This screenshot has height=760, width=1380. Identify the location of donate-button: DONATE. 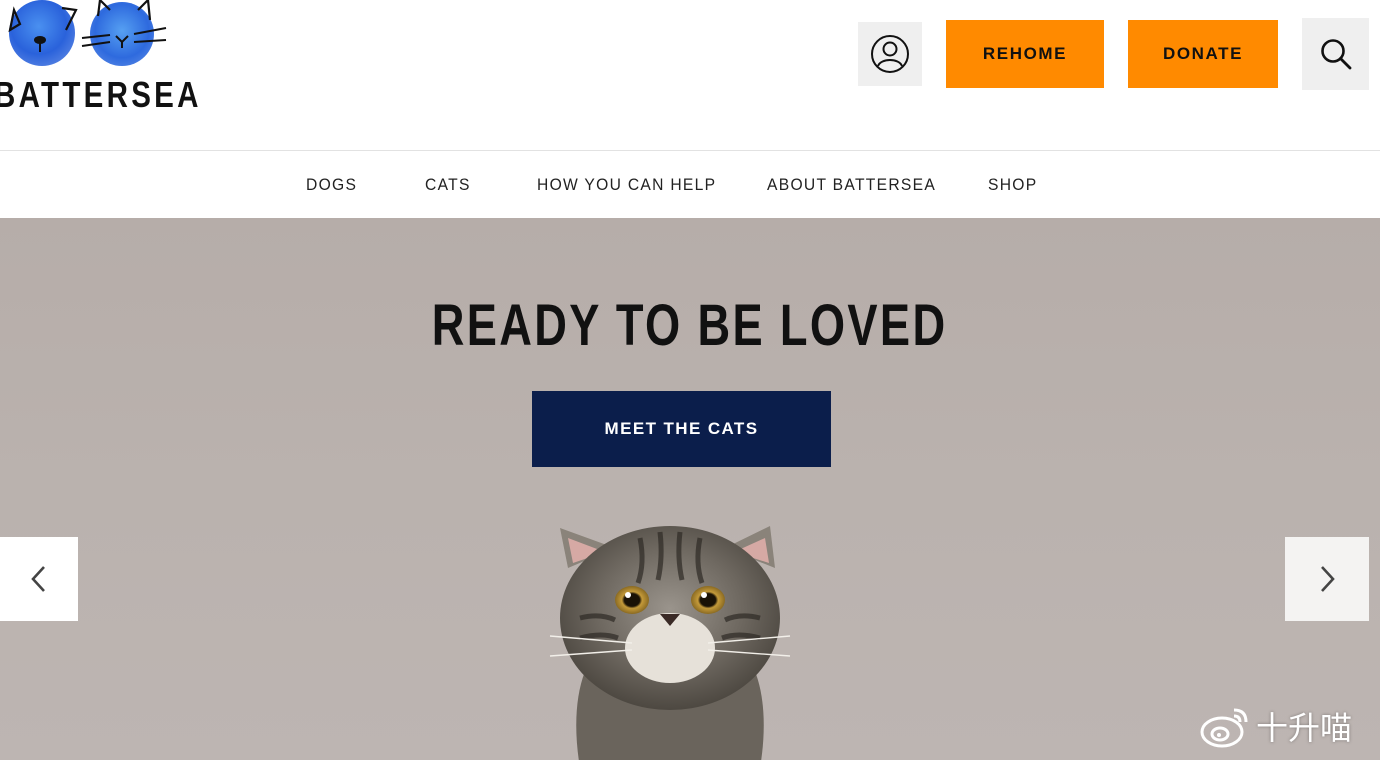
(1203, 54).